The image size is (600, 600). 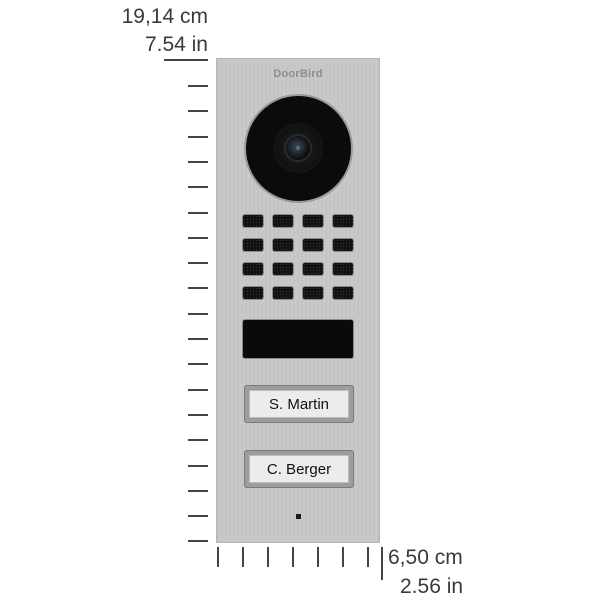 I want to click on doorbell-button-2: C. Berger, so click(x=299, y=469).